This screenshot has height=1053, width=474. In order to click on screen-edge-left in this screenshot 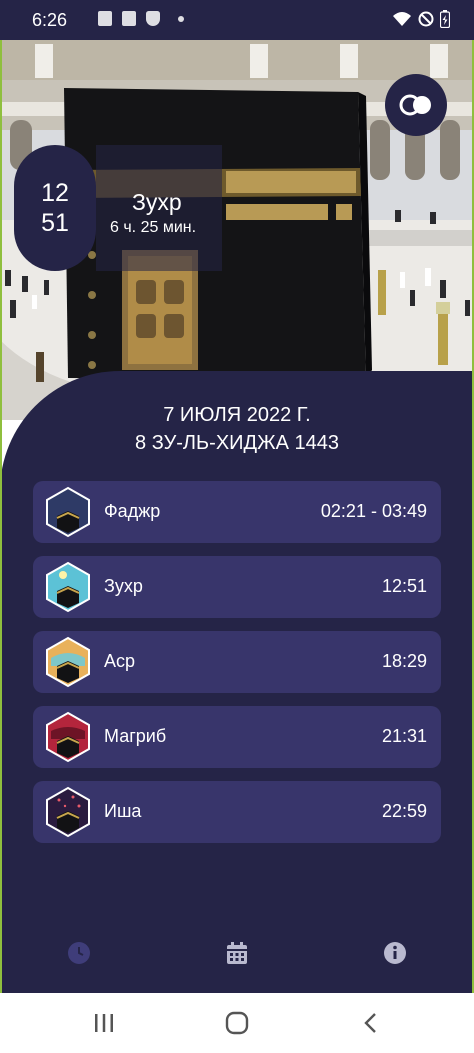, I will do `click(1, 516)`.